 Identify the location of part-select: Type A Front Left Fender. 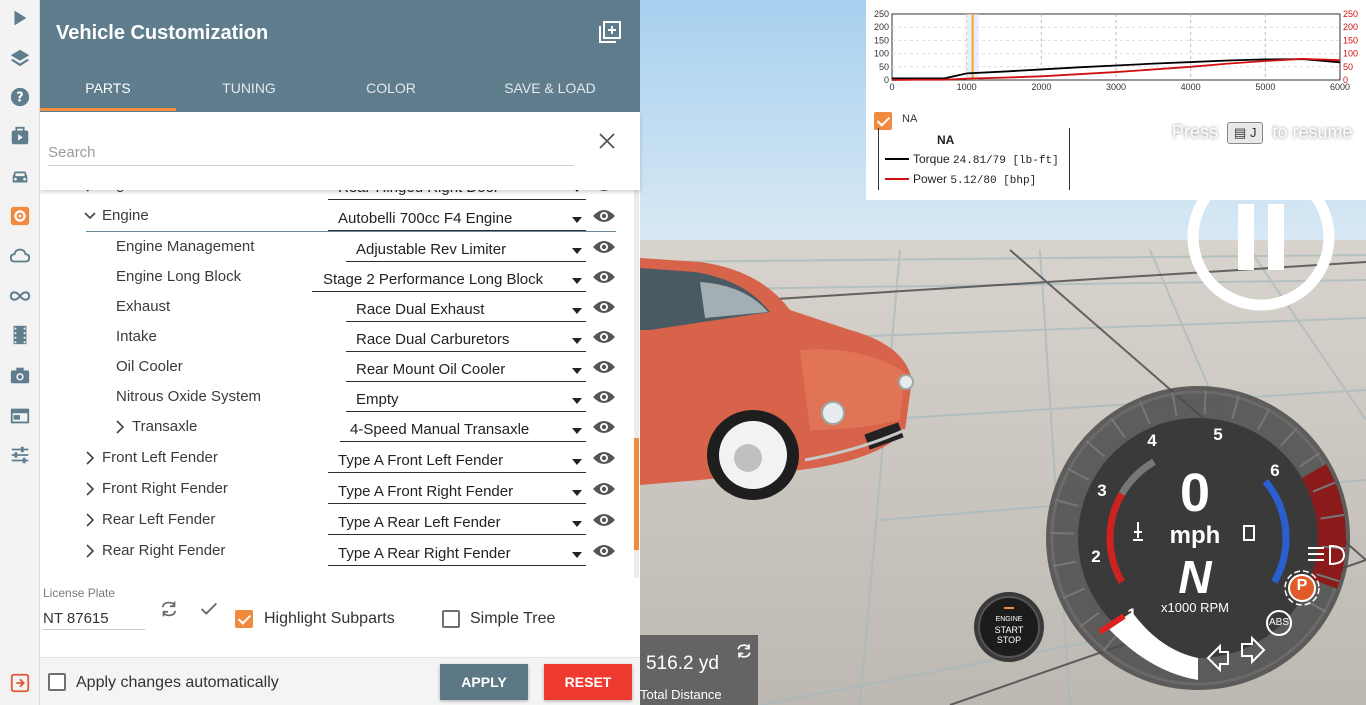
(457, 460).